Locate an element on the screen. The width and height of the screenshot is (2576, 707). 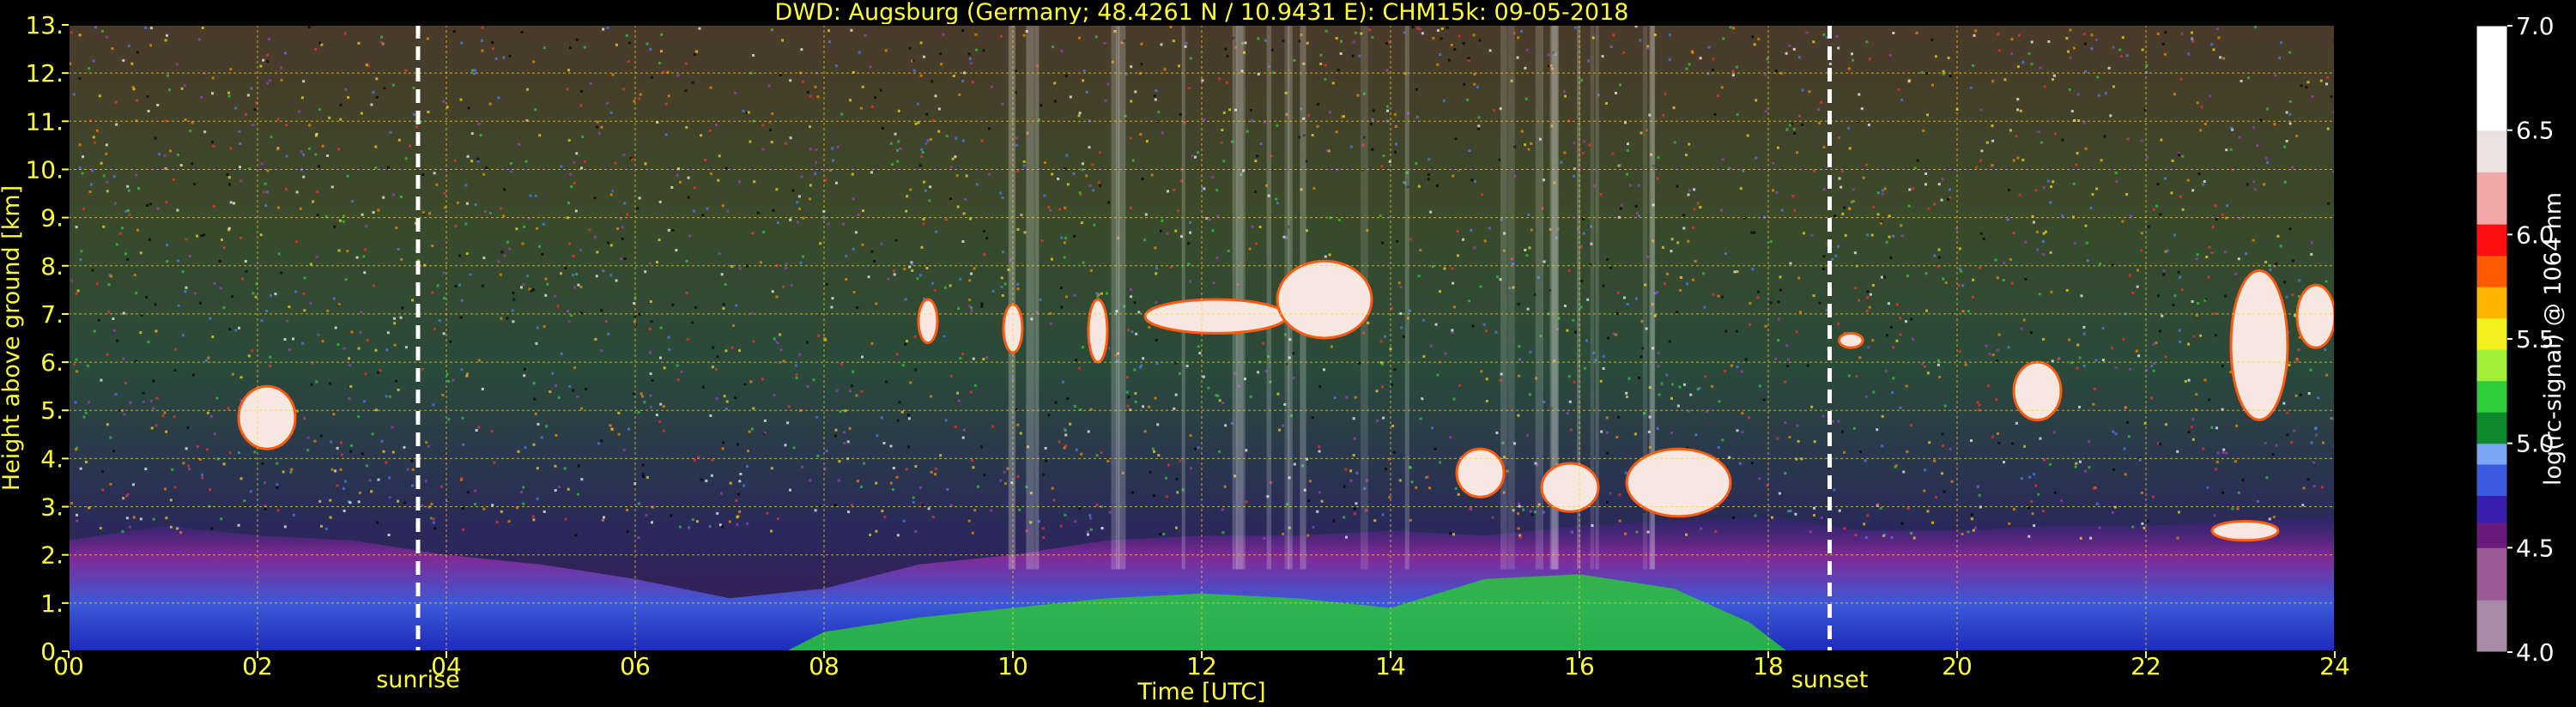
y-tick-label: 11. is located at coordinates (44, 122).